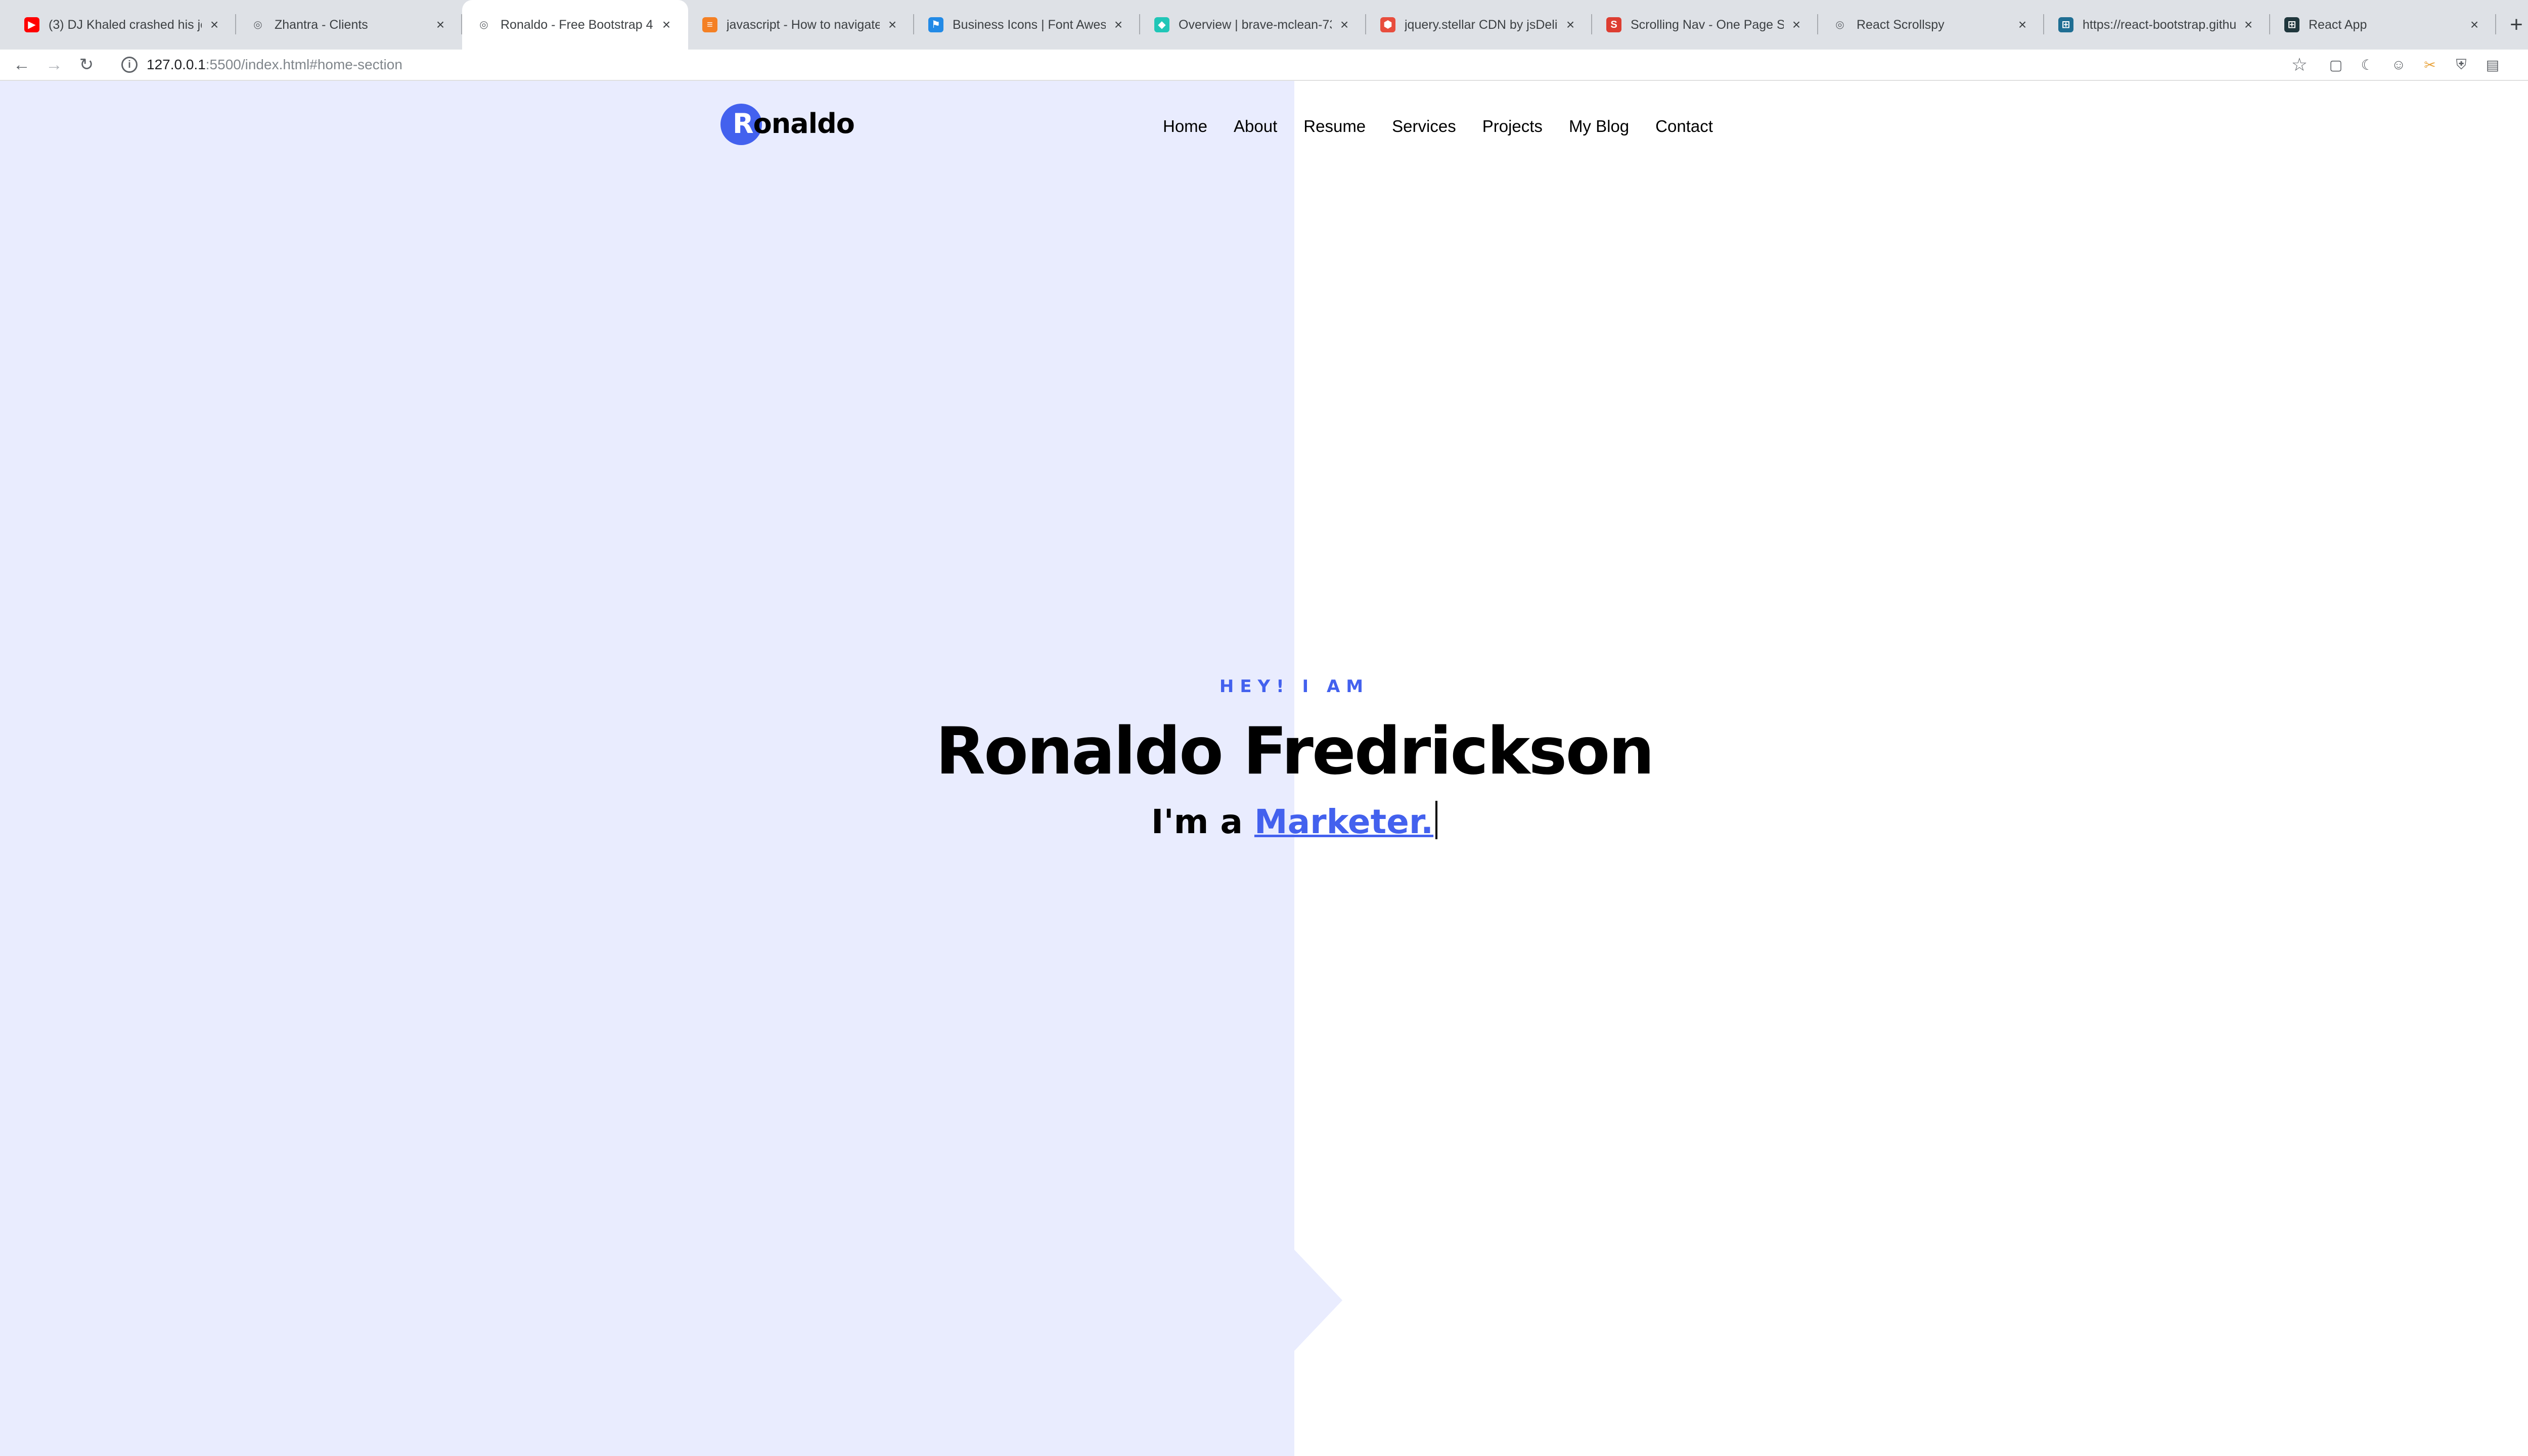  I want to click on address-host: 127.0.0.1, so click(177, 64).